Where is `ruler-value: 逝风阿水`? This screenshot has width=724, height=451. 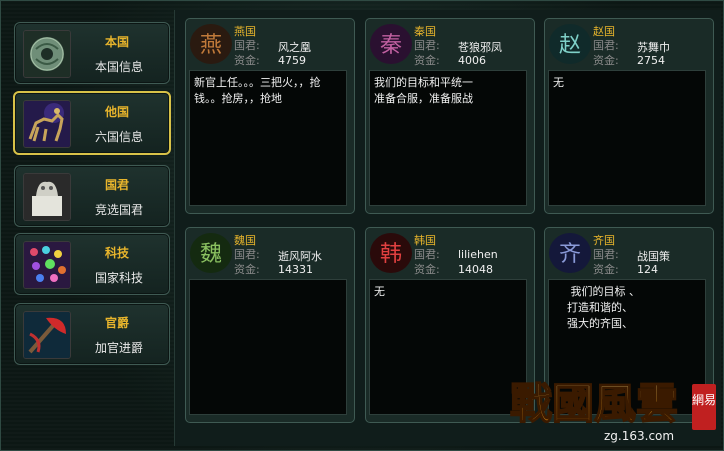
ruler-value: 逝风阿水 is located at coordinates (300, 256).